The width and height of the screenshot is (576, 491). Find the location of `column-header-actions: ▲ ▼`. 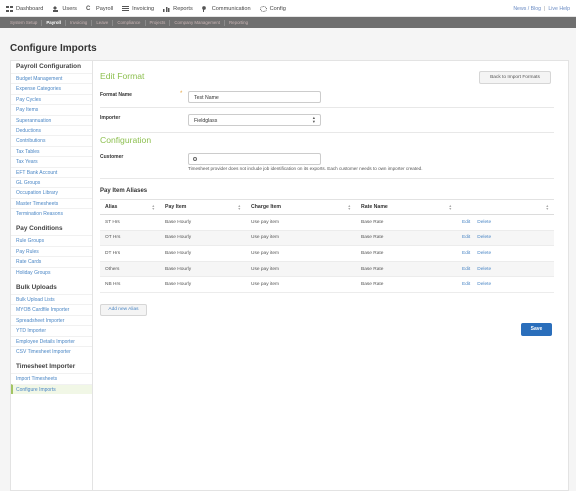

column-header-actions: ▲ ▼ is located at coordinates (505, 207).